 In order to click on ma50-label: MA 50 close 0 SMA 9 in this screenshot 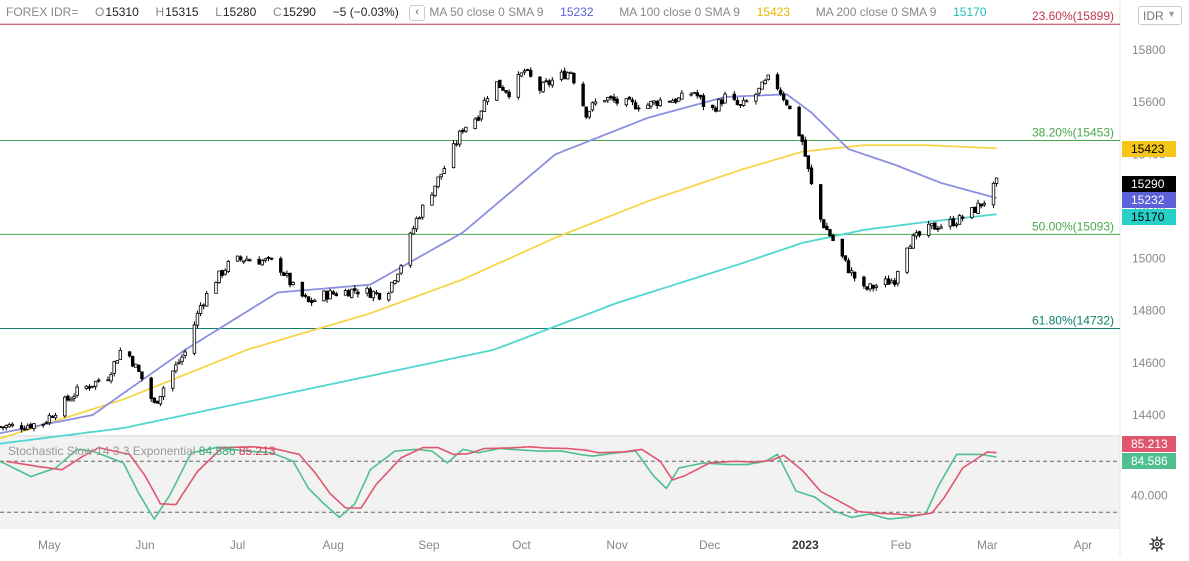, I will do `click(486, 12)`.